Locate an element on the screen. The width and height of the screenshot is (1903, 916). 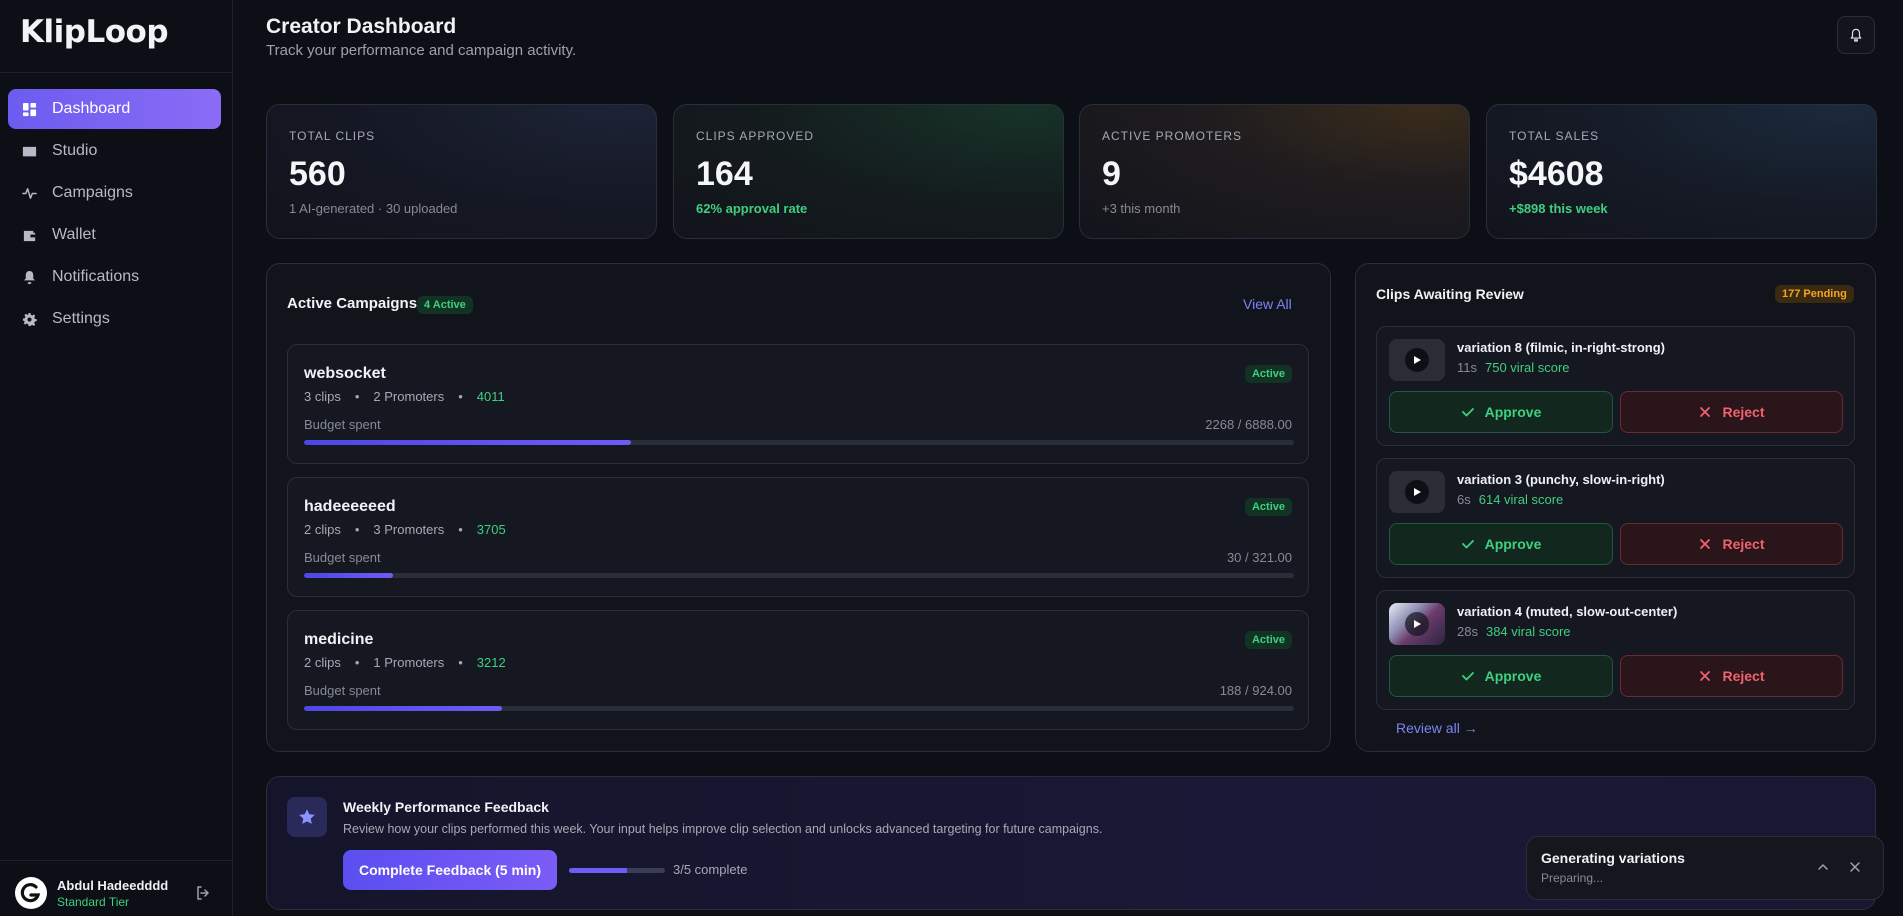
budget-value: 30 / 321.00 is located at coordinates (1259, 557).